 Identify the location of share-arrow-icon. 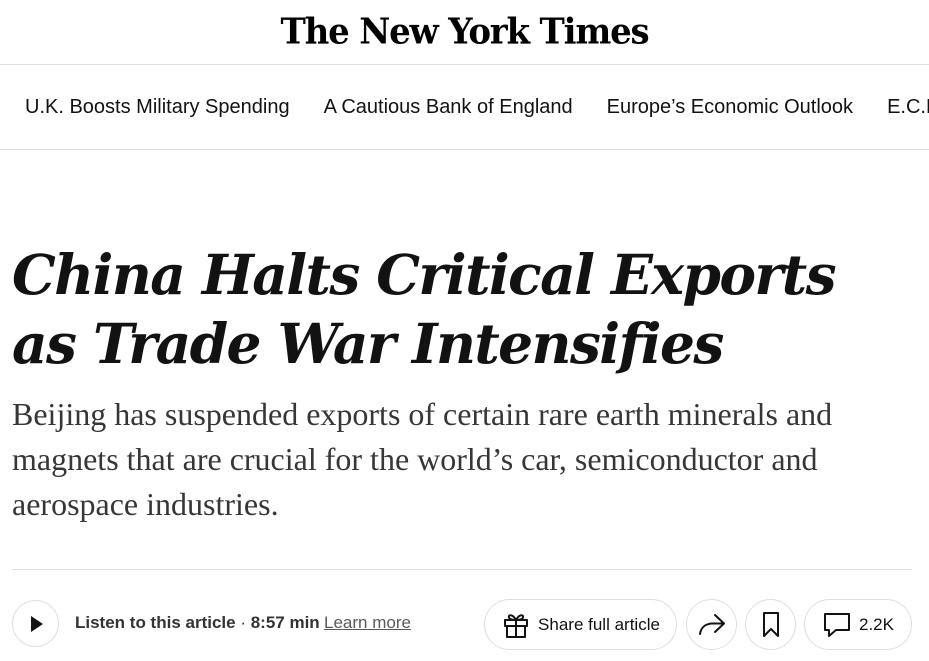
(711, 624).